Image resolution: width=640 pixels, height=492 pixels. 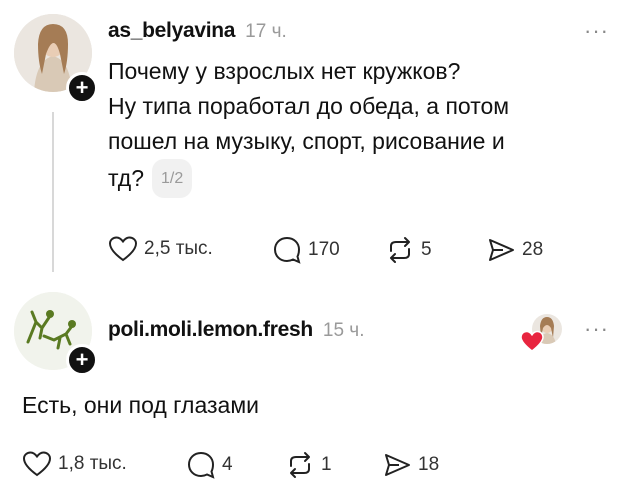 I want to click on post-line-last: тд? 1/2, so click(x=368, y=178).